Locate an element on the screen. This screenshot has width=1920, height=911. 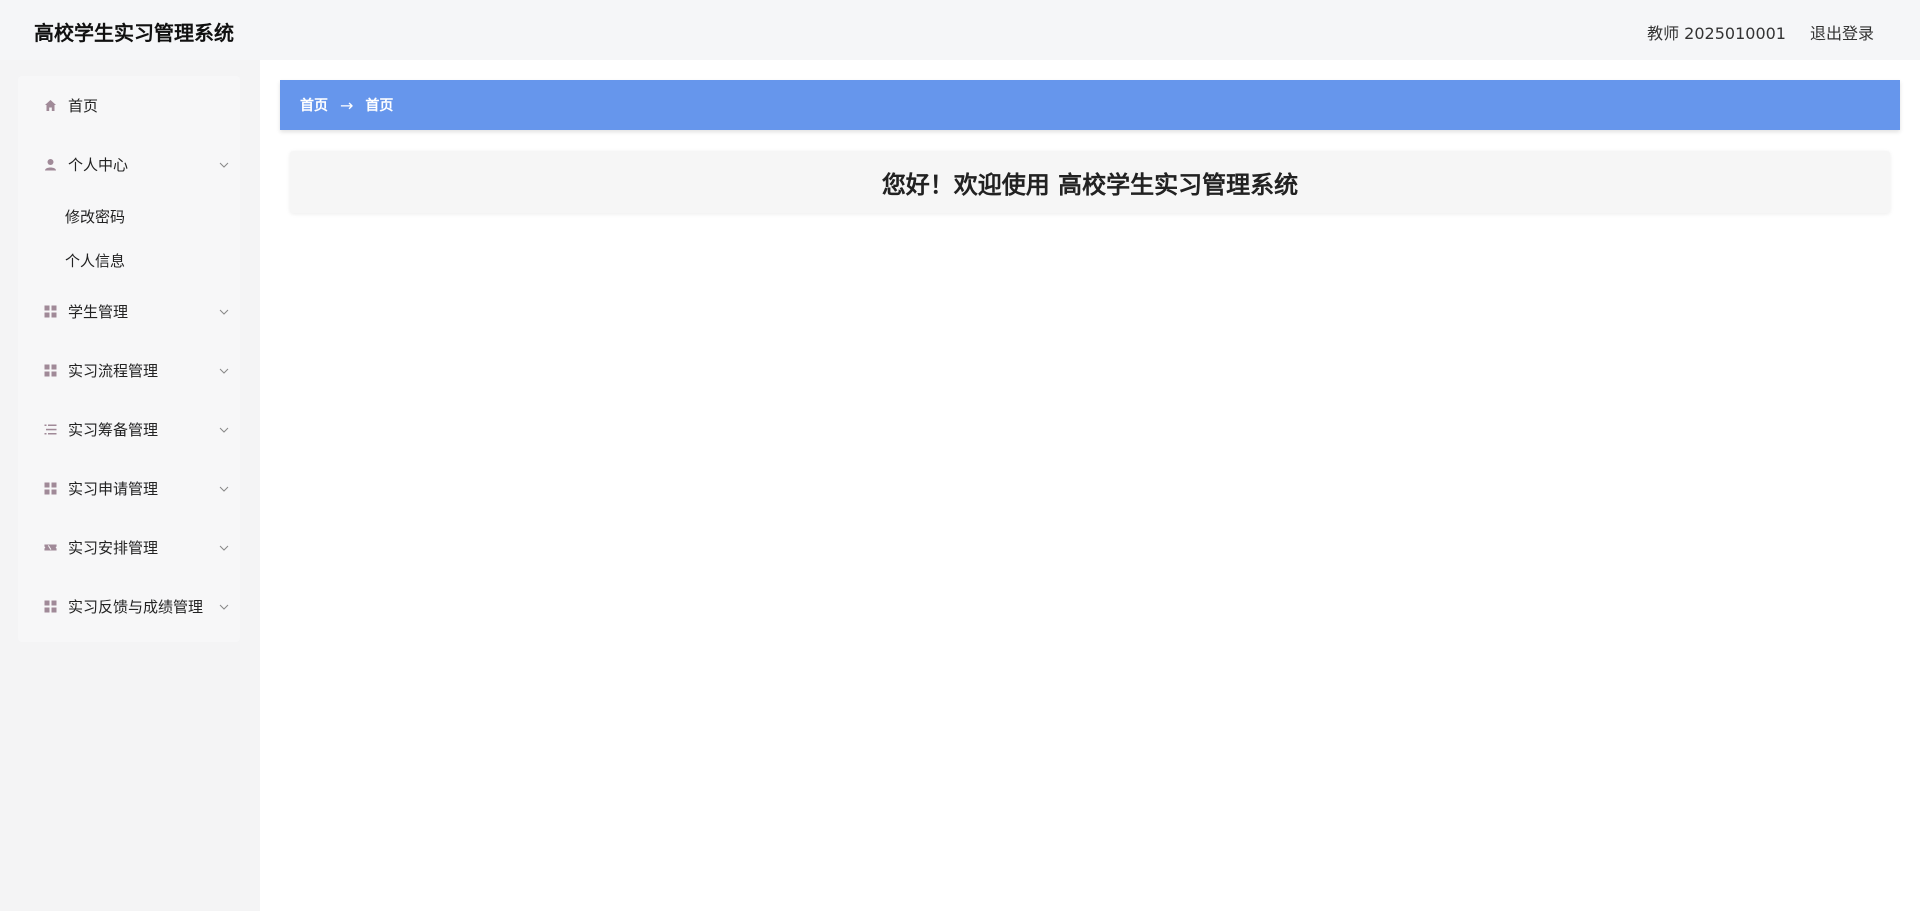
sidebar-item-home: 首页 is located at coordinates (129, 105).